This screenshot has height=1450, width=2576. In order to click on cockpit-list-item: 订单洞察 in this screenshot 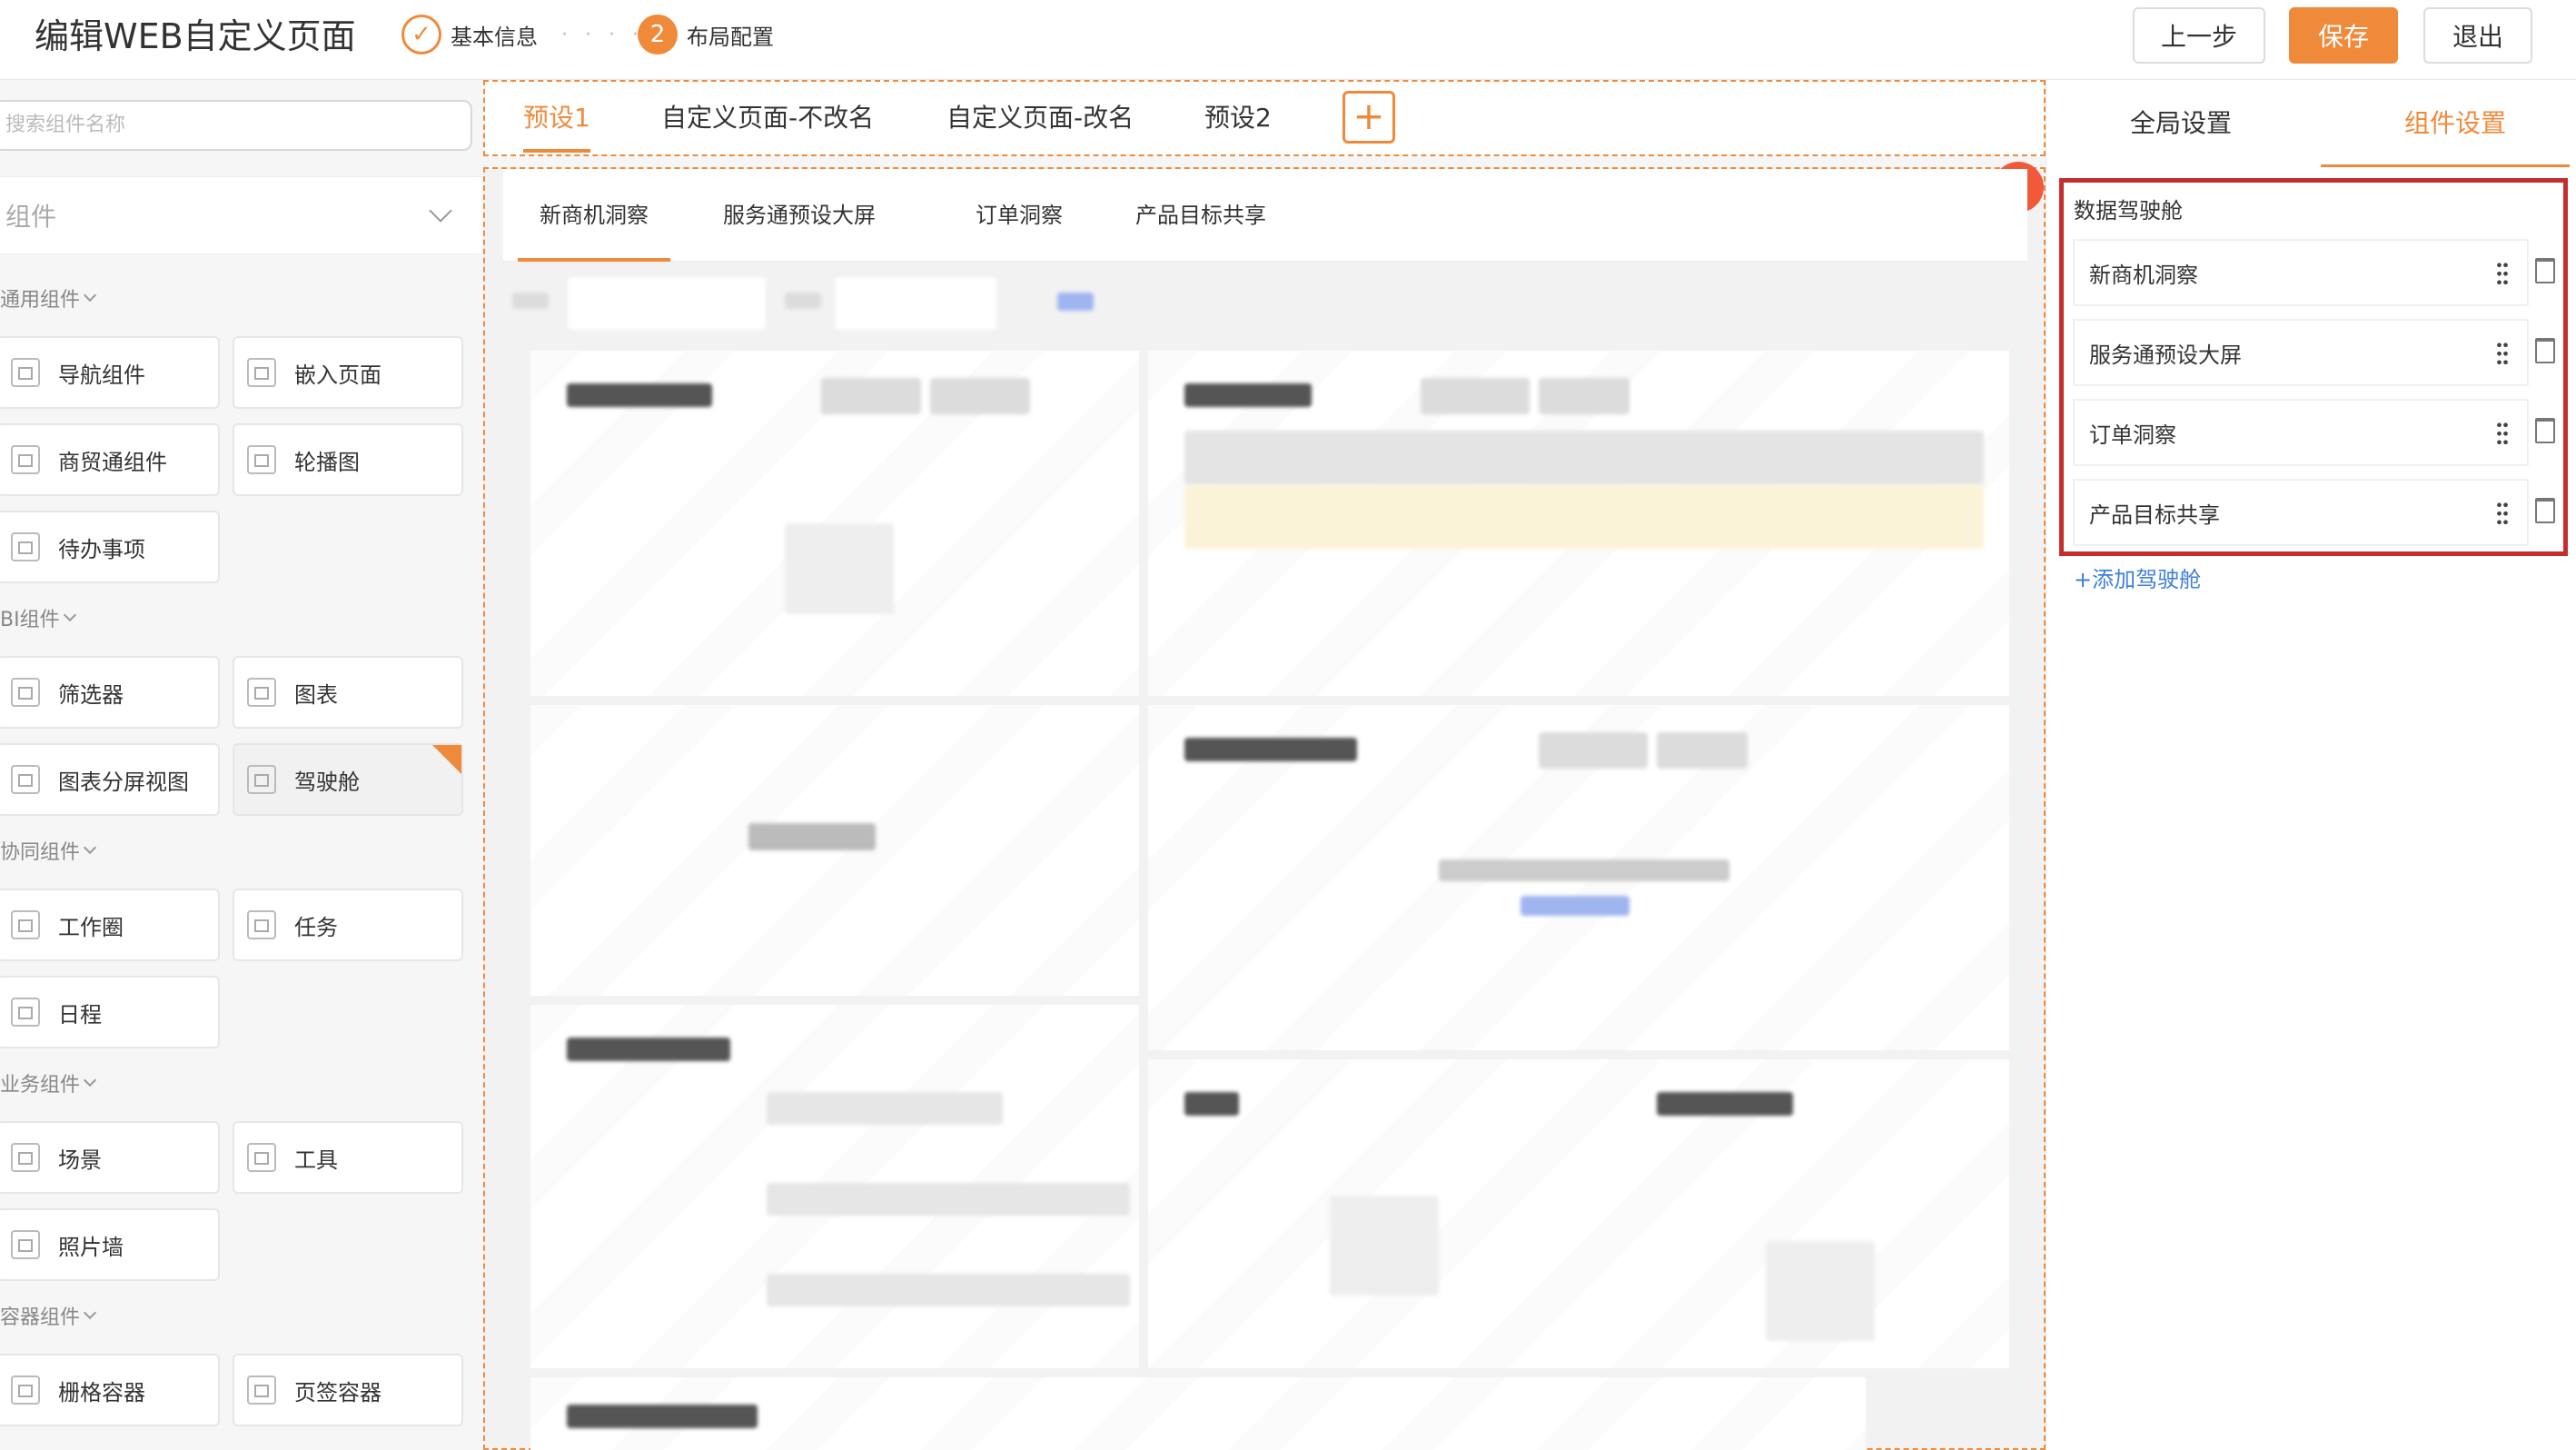, I will do `click(2301, 432)`.